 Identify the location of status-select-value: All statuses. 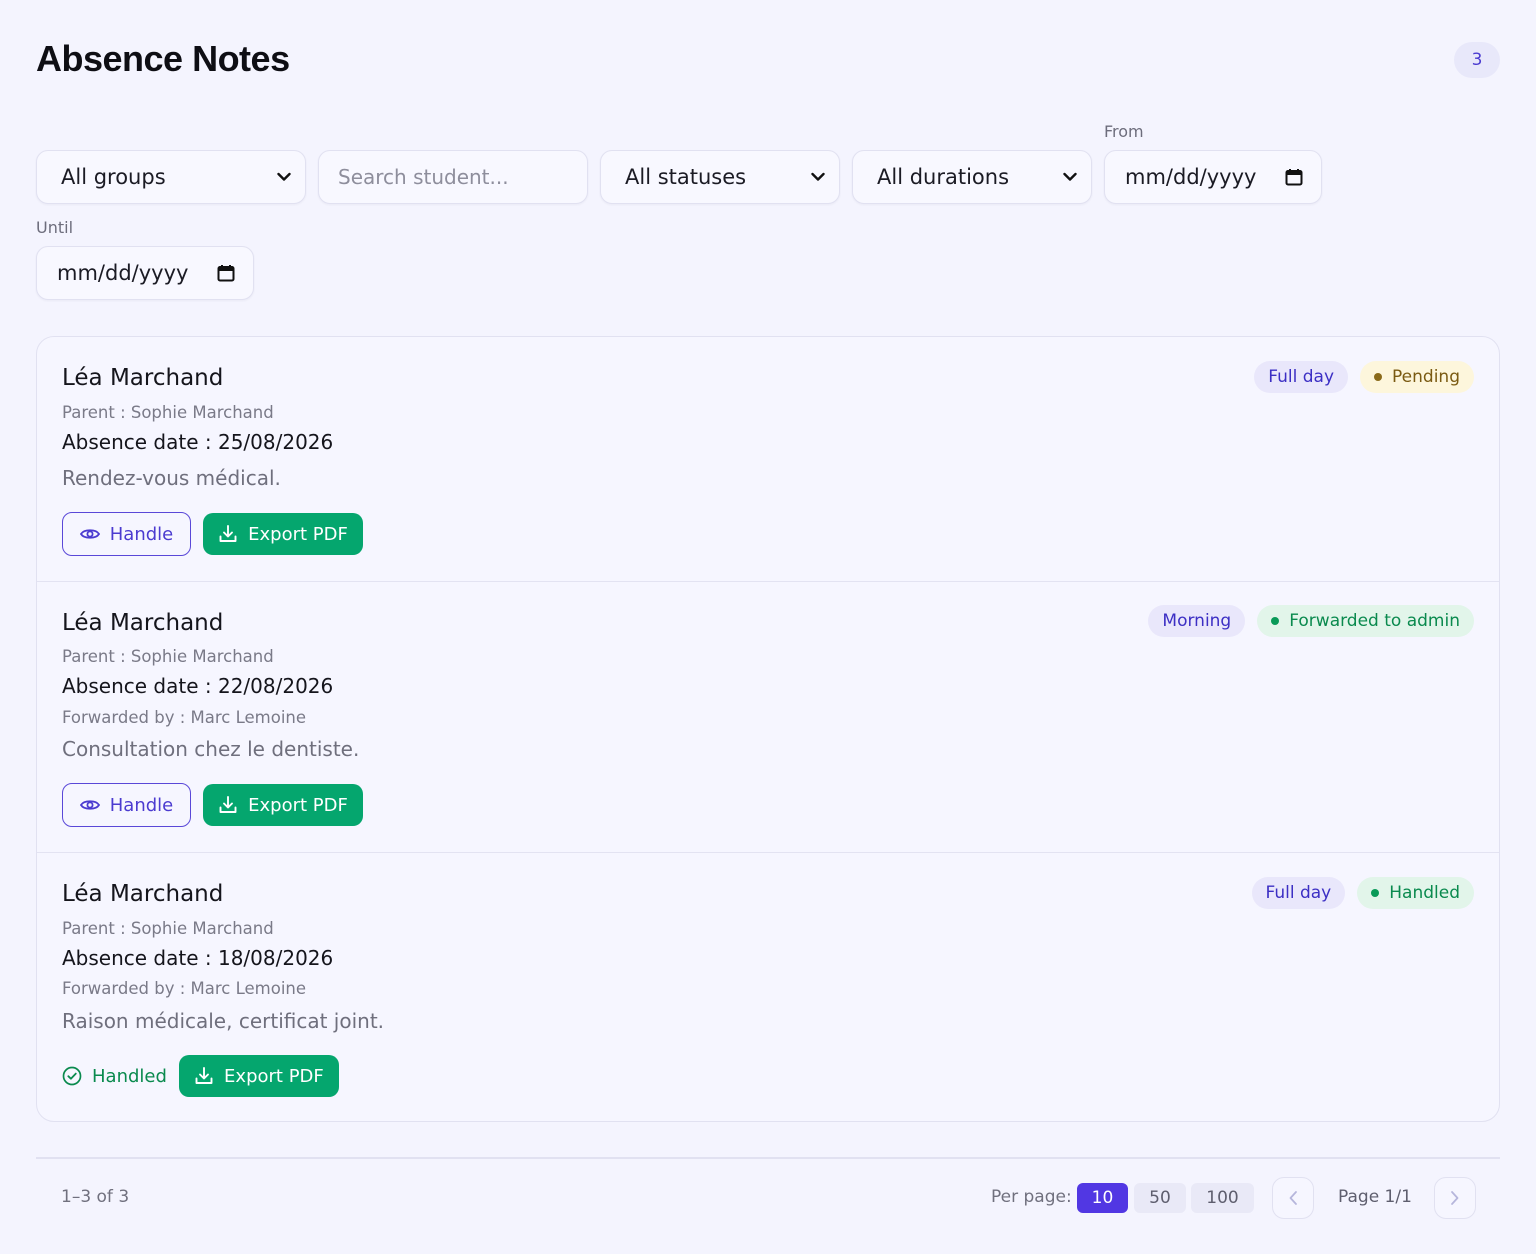
(686, 177).